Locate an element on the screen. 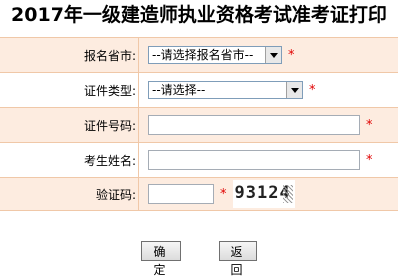  id-type-select-value: --请选择-- is located at coordinates (179, 90).